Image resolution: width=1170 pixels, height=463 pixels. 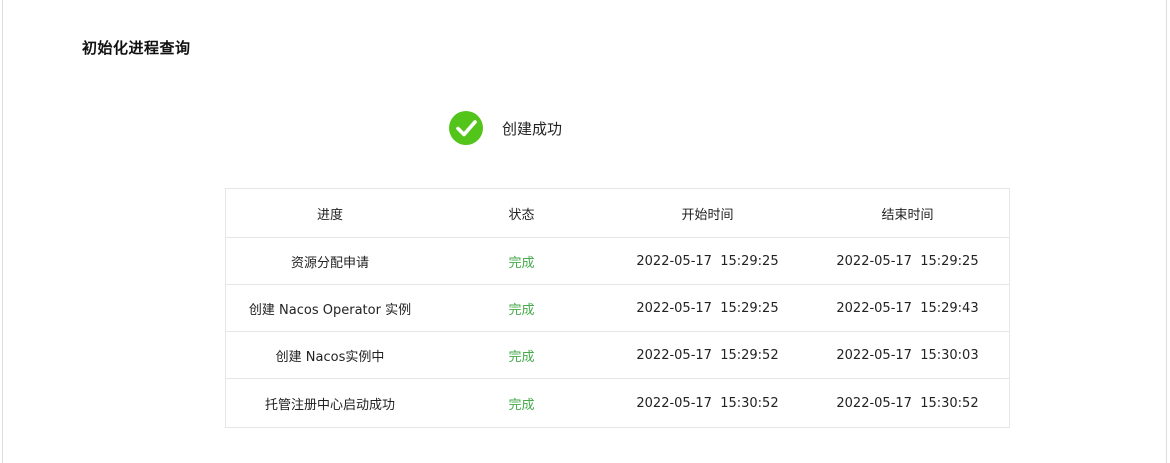 What do you see at coordinates (330, 310) in the screenshot?
I see `step-name: 创建 Nacos Operator 实例` at bounding box center [330, 310].